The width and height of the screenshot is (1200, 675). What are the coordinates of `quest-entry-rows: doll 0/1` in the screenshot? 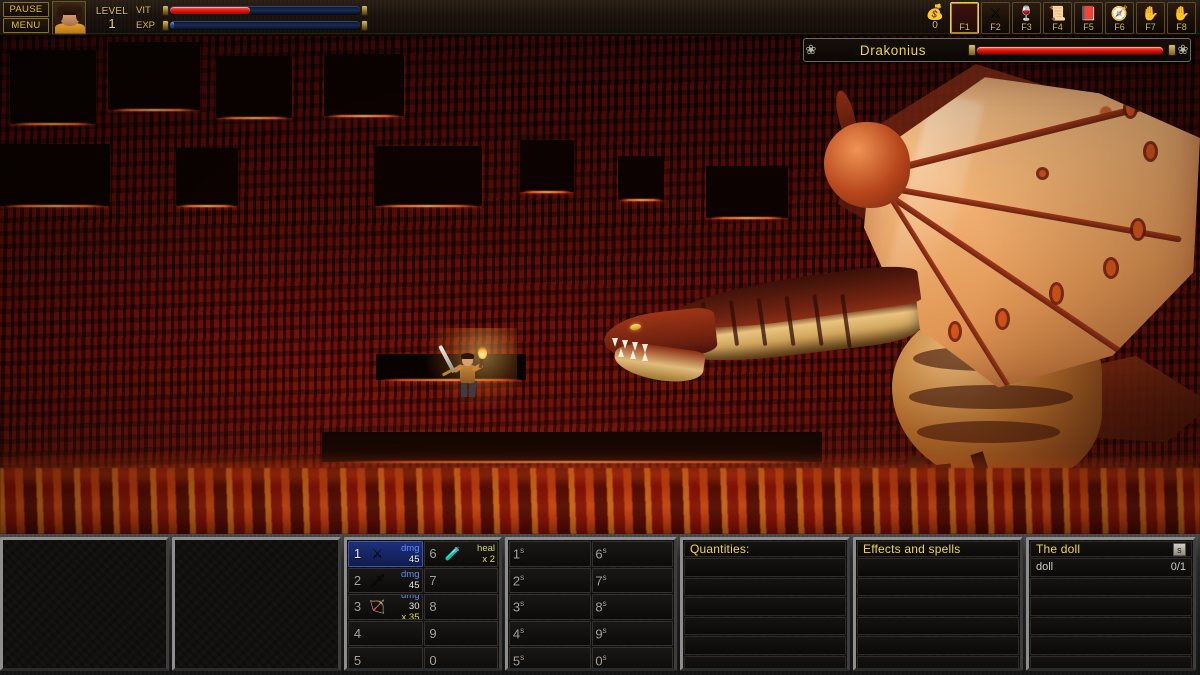 It's located at (1111, 613).